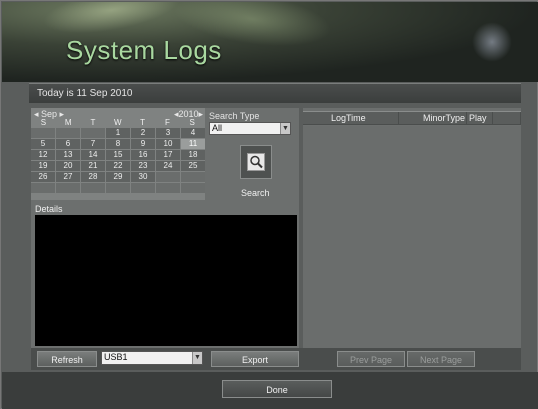  Describe the element at coordinates (255, 359) in the screenshot. I see `export-button: Export` at that location.